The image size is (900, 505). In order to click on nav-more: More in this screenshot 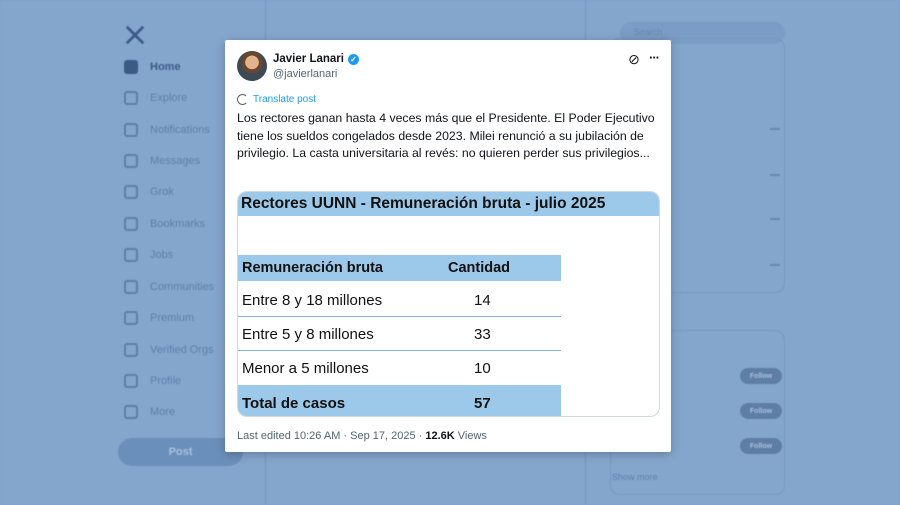, I will do `click(149, 412)`.